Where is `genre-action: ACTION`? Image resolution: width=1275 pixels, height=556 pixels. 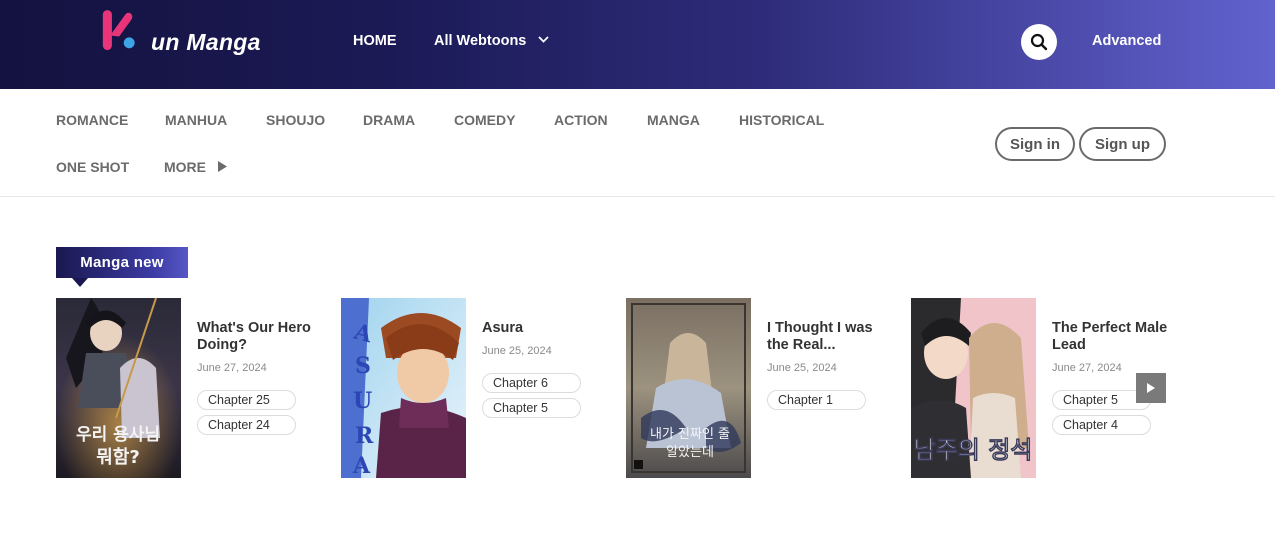 genre-action: ACTION is located at coordinates (581, 120).